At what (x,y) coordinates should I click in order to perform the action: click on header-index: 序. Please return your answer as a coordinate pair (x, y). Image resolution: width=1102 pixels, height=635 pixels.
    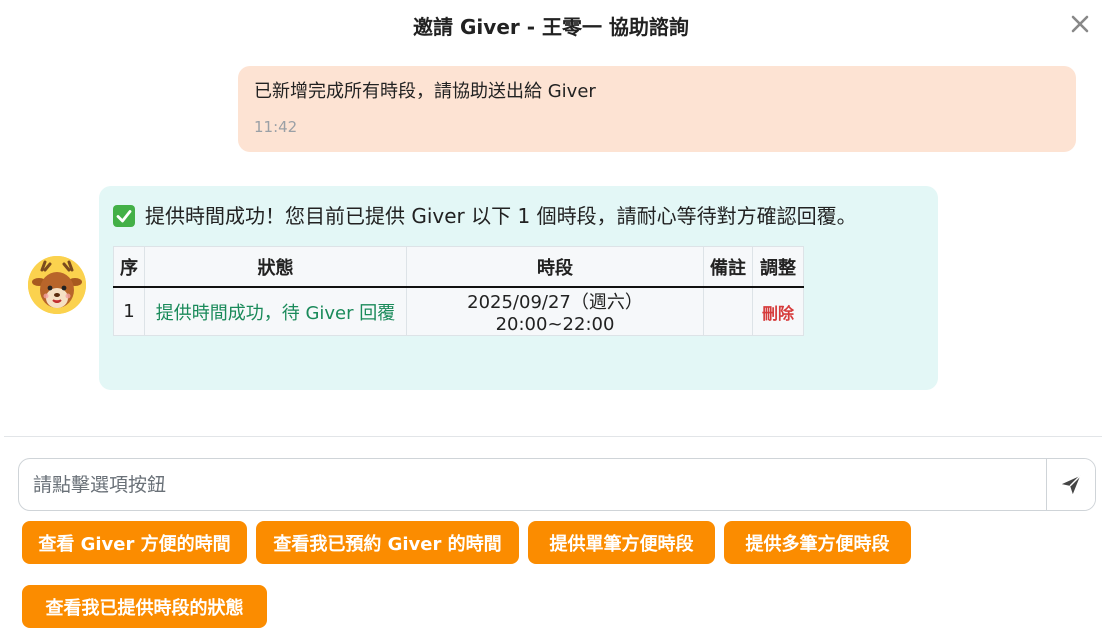
    Looking at the image, I should click on (129, 267).